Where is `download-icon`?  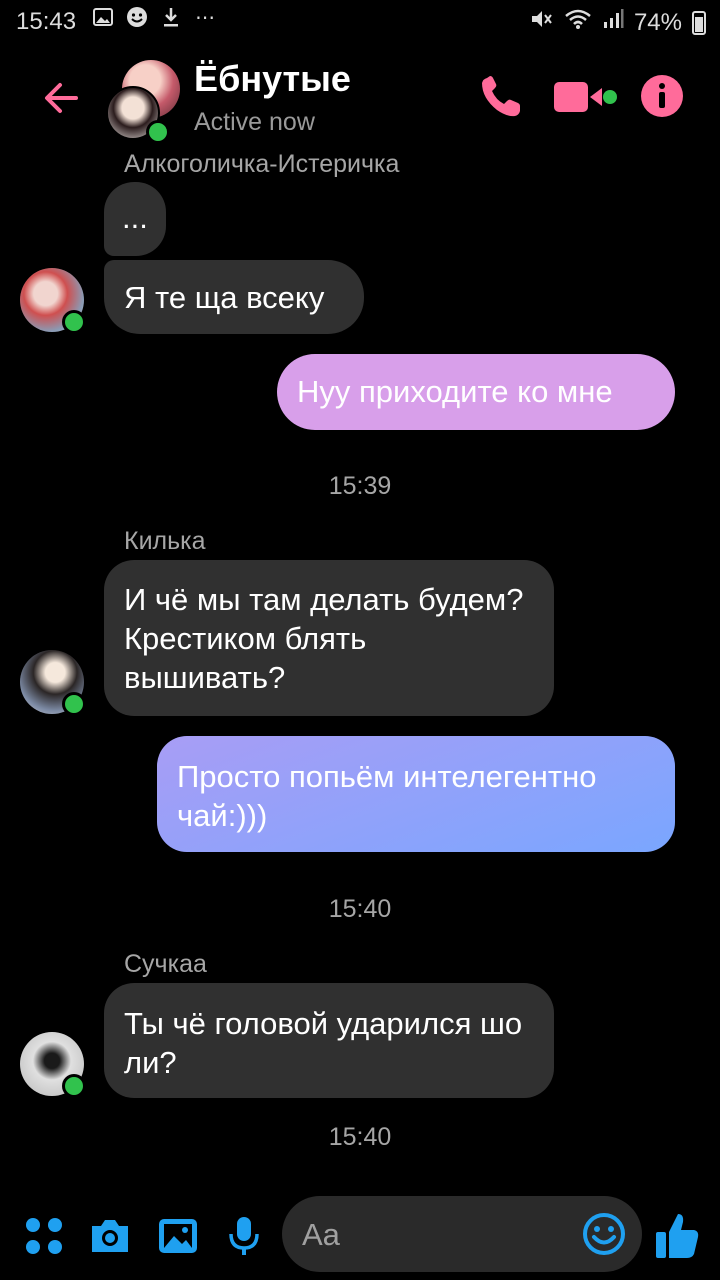
download-icon is located at coordinates (171, 17).